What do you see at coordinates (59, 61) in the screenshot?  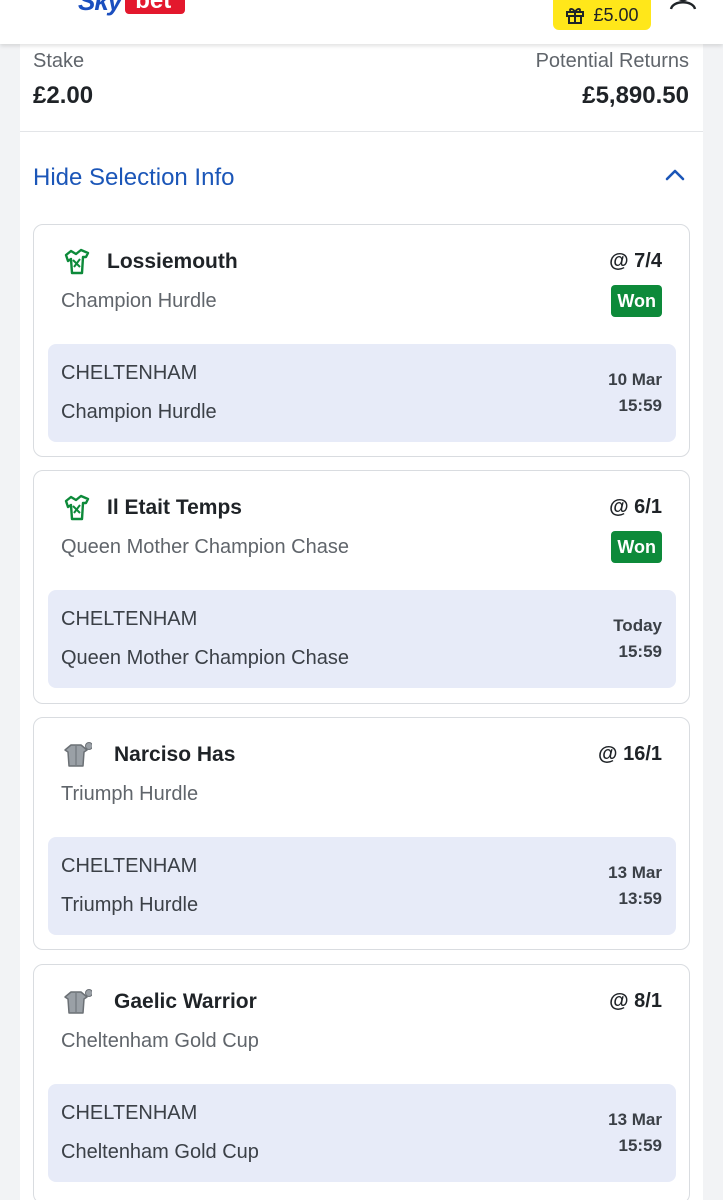 I see `stake-label: Stake` at bounding box center [59, 61].